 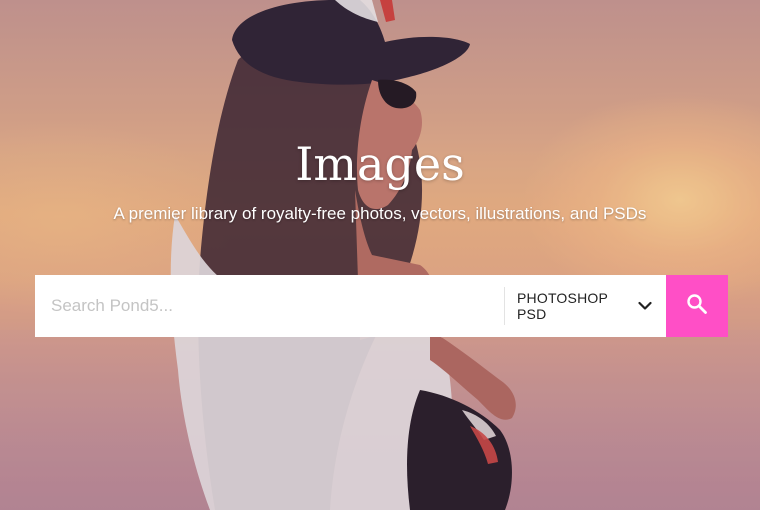 I want to click on search-bar: PHOTOSHOP PSD, so click(x=381, y=306).